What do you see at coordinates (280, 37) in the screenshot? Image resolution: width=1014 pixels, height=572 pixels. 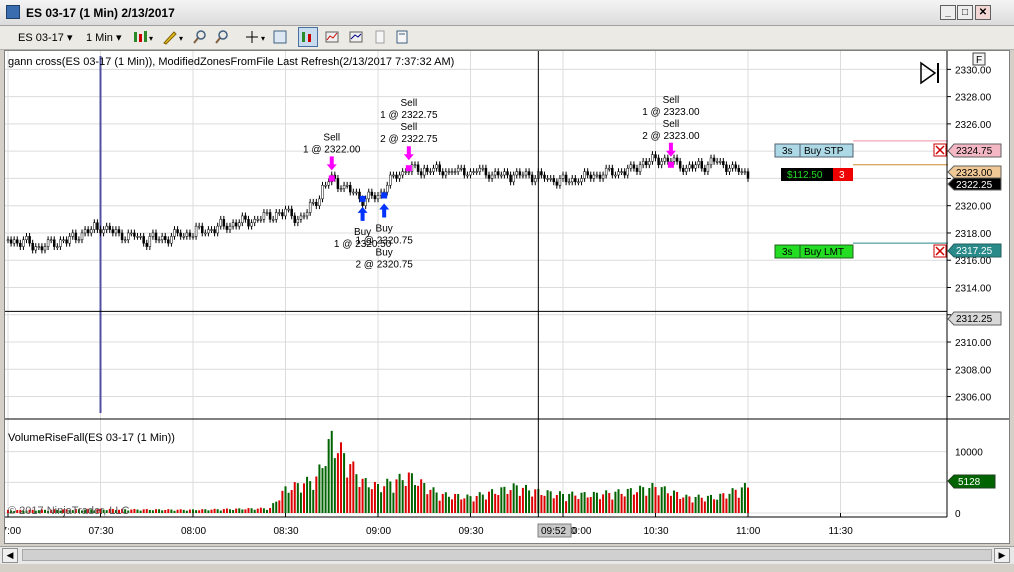 I see `properties-icon` at bounding box center [280, 37].